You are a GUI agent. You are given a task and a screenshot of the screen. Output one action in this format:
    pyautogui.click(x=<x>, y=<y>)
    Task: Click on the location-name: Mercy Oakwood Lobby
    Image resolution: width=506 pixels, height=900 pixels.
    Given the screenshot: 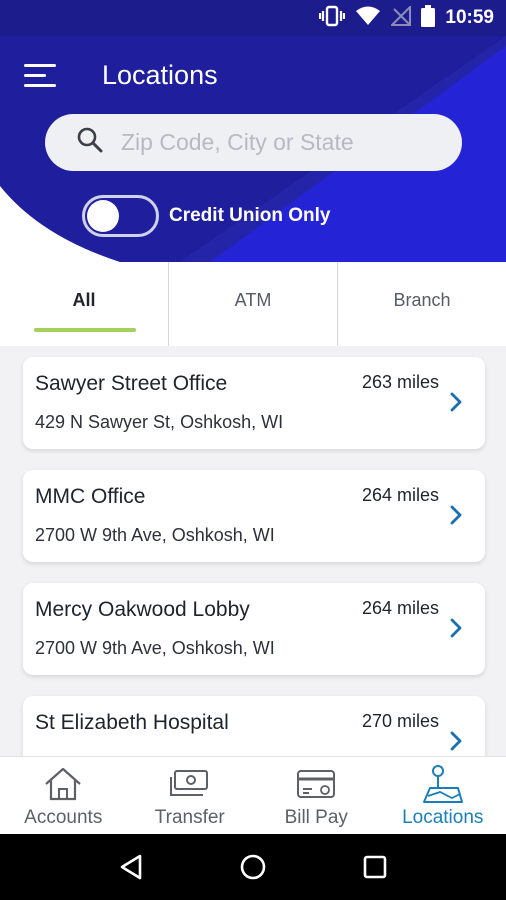 What is the action you would take?
    pyautogui.click(x=142, y=609)
    